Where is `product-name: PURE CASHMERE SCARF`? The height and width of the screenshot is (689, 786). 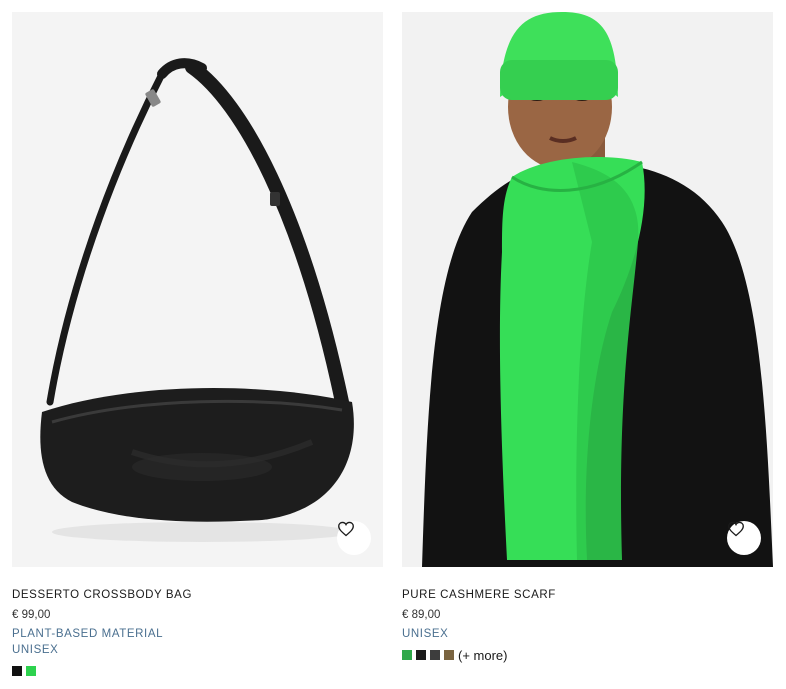 product-name: PURE CASHMERE SCARF is located at coordinates (587, 595).